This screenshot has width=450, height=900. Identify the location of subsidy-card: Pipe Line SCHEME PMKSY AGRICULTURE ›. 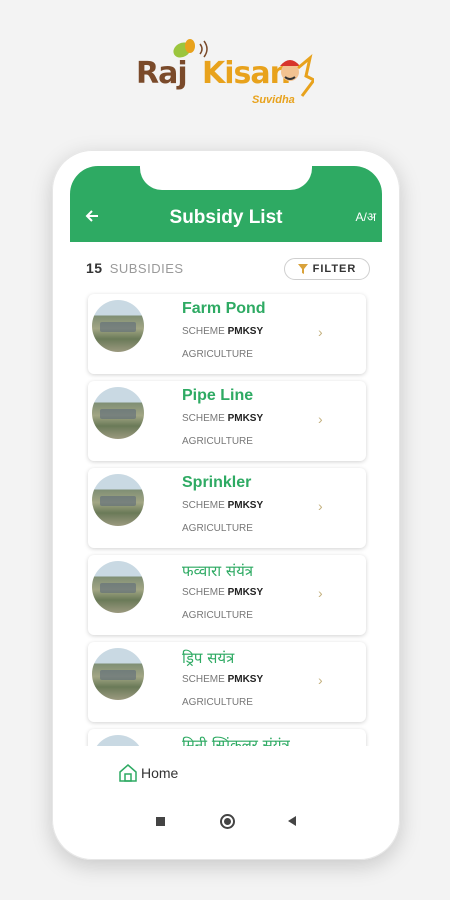
(227, 421).